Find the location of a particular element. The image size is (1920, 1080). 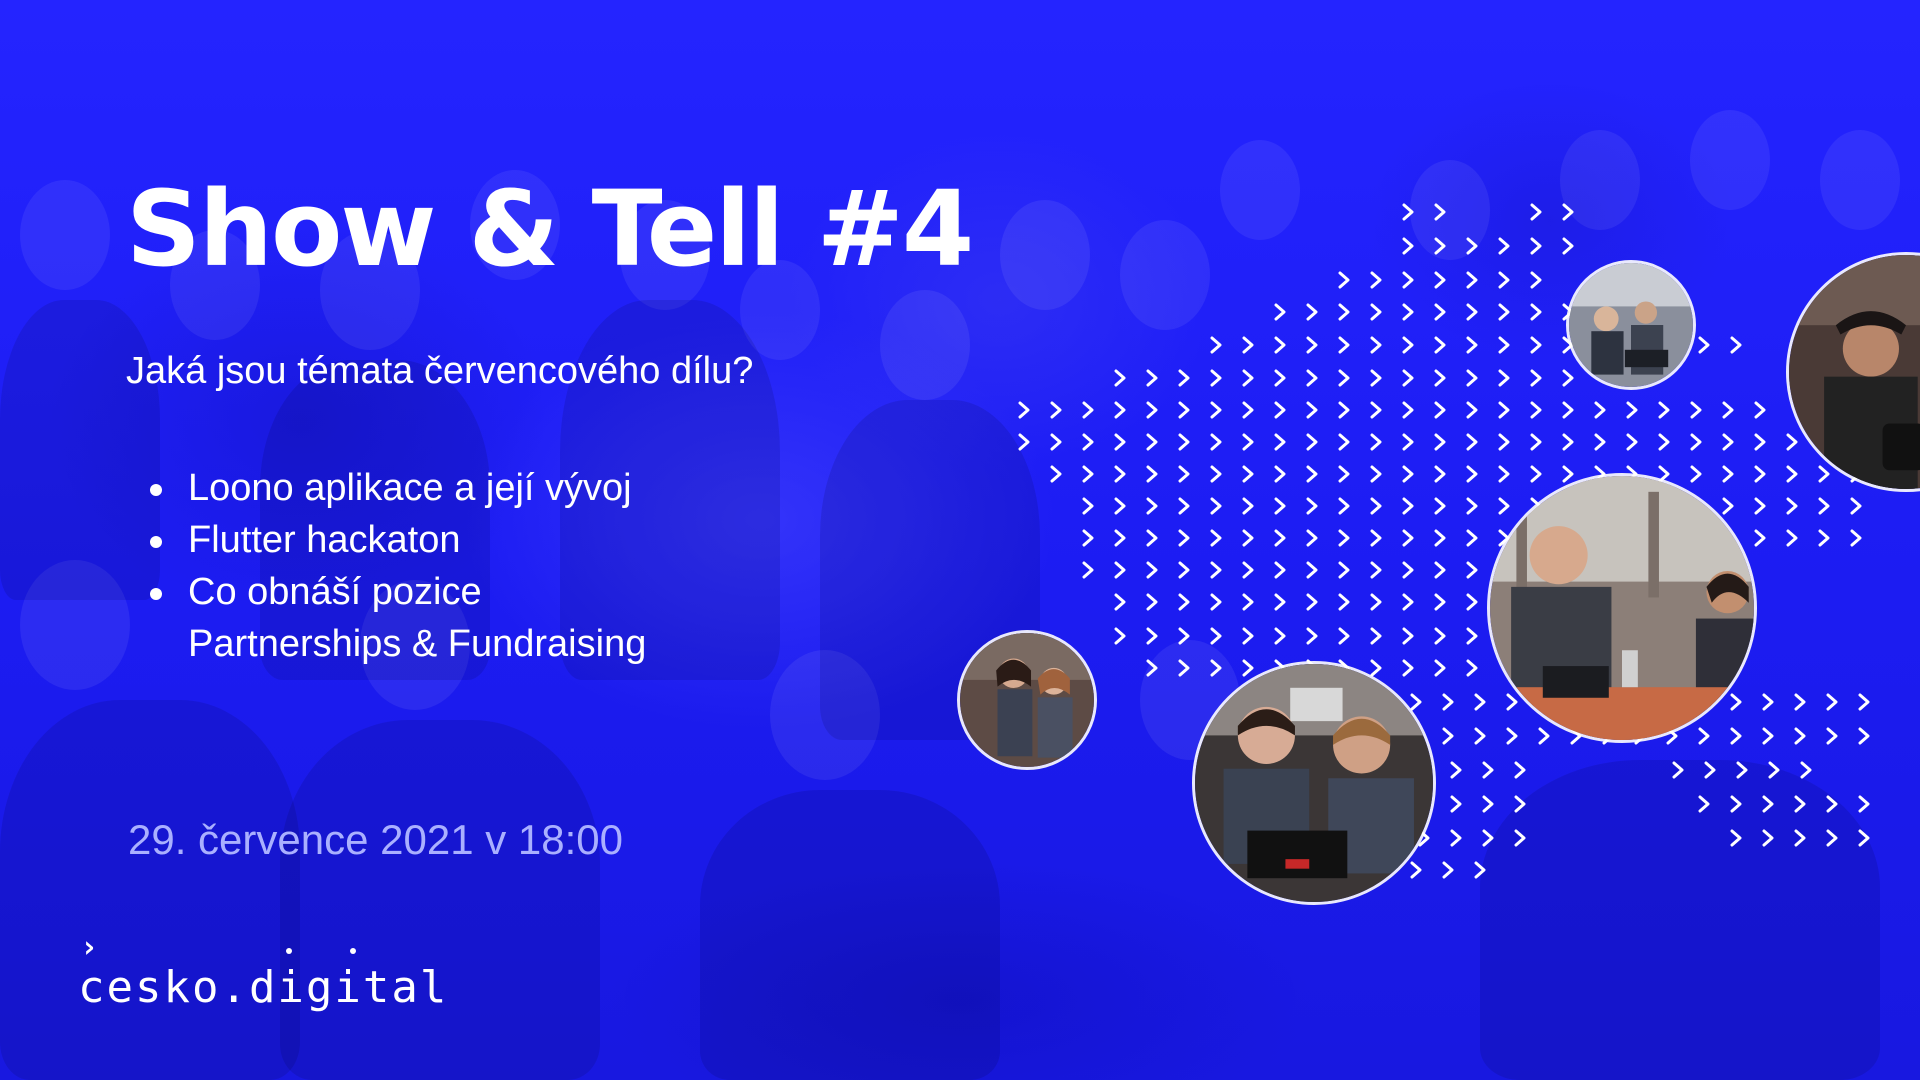

slide-subtitle: Jaká jsou témata červencového dílu? is located at coordinates (440, 371).